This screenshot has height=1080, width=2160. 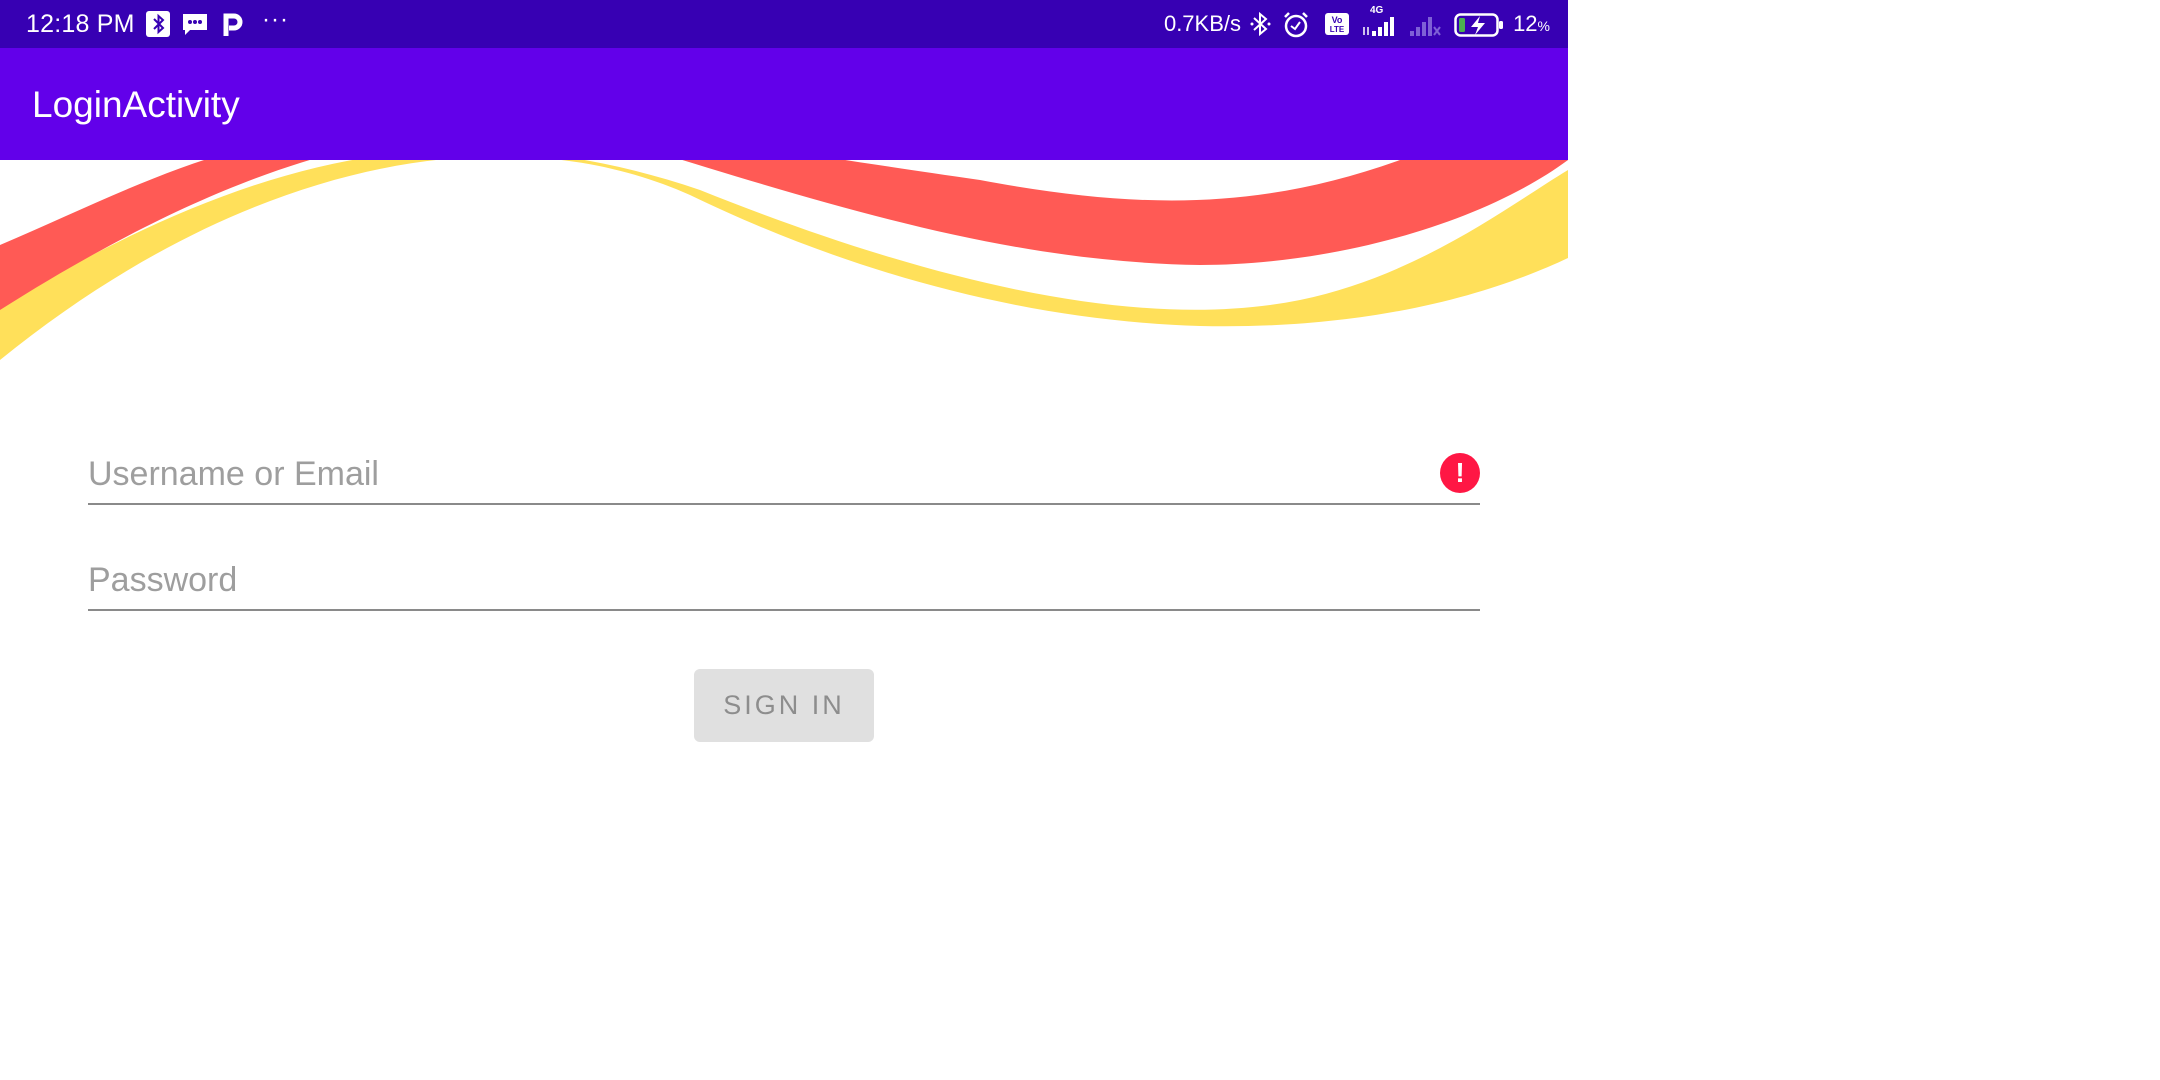 What do you see at coordinates (784, 255) in the screenshot?
I see `header-wave-decoration` at bounding box center [784, 255].